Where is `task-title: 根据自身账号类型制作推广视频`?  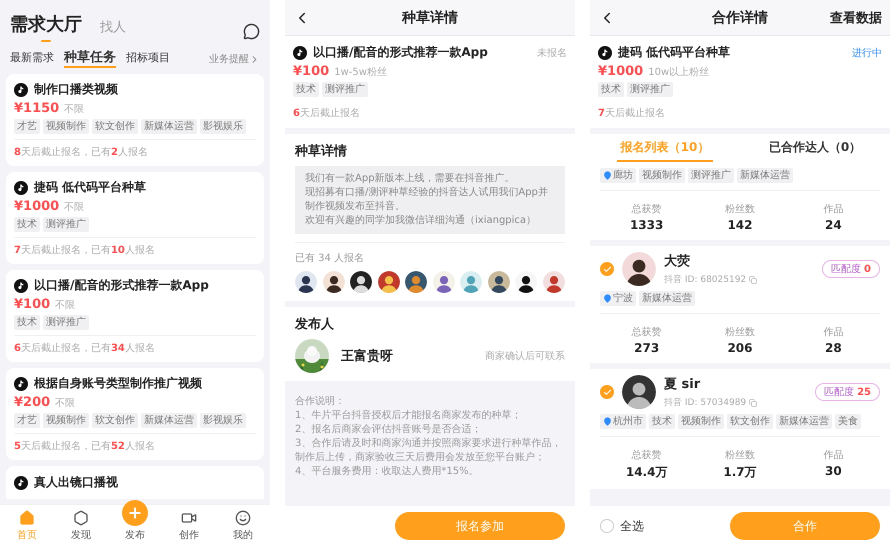
task-title: 根据自身账号类型制作推广视频 is located at coordinates (118, 383).